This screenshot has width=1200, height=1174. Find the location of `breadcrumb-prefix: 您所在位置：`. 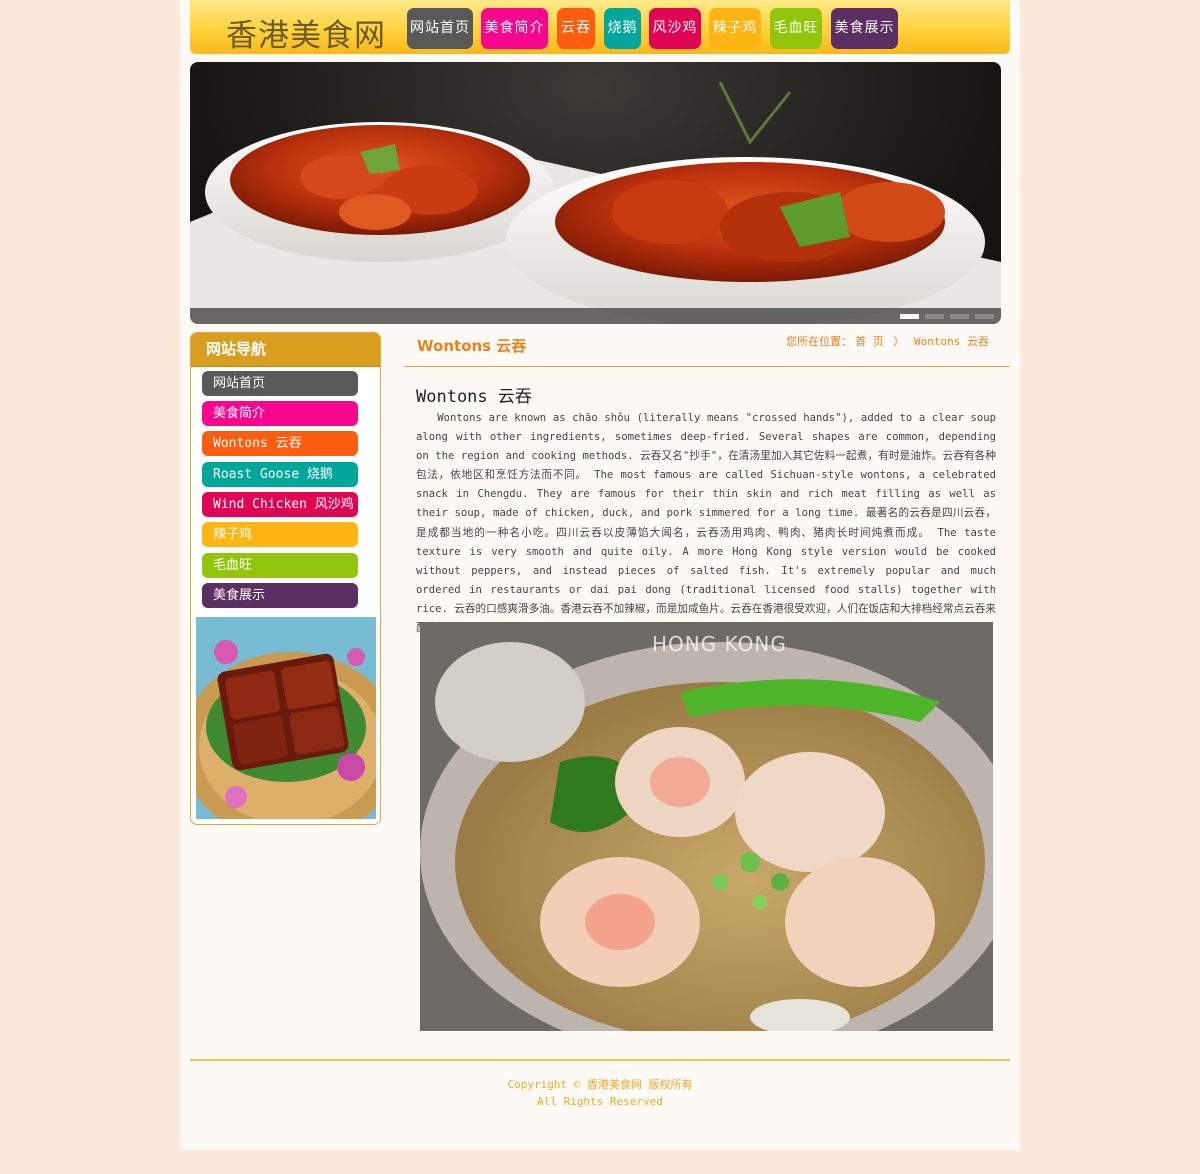

breadcrumb-prefix: 您所在位置： is located at coordinates (819, 341).